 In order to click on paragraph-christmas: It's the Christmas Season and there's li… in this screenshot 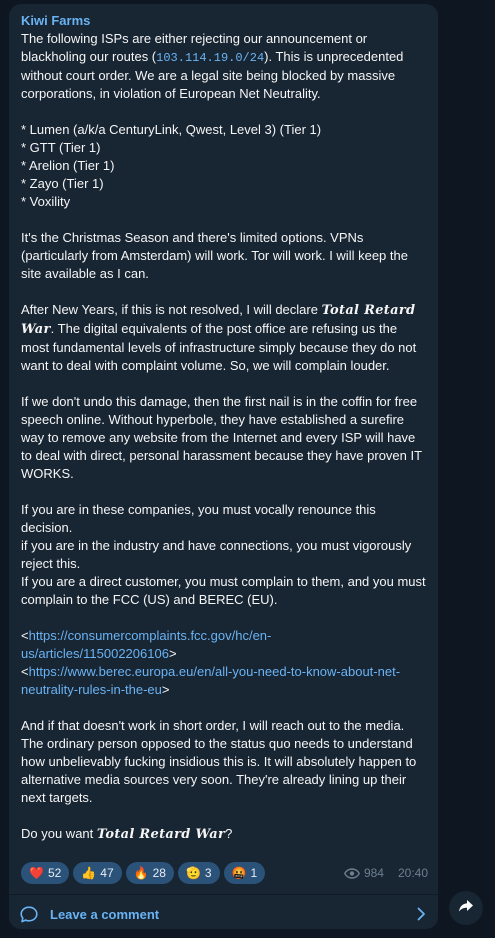, I will do `click(214, 255)`.